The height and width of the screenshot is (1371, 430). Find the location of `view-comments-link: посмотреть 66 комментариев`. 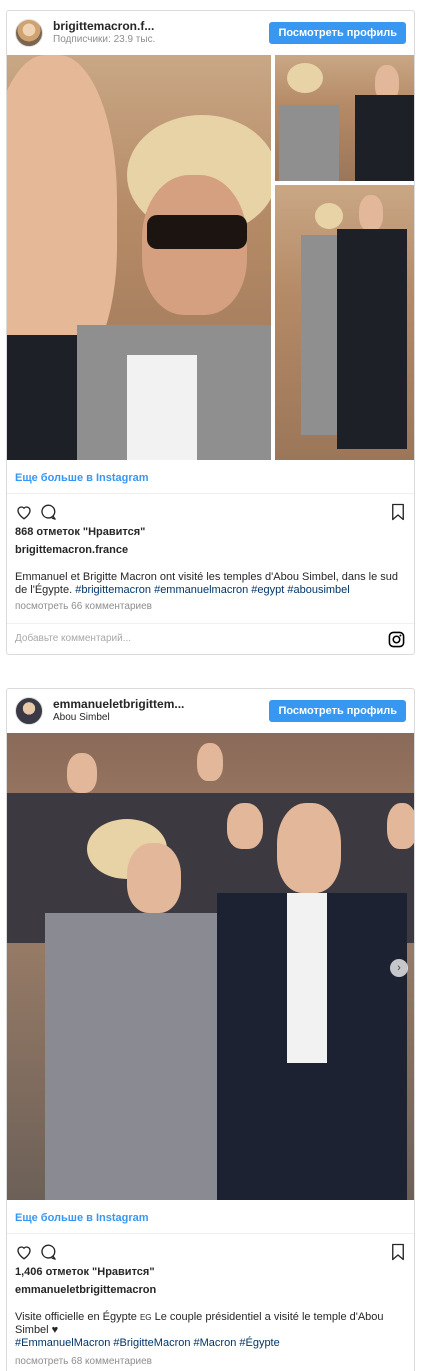

view-comments-link: посмотреть 66 комментариев is located at coordinates (83, 606).